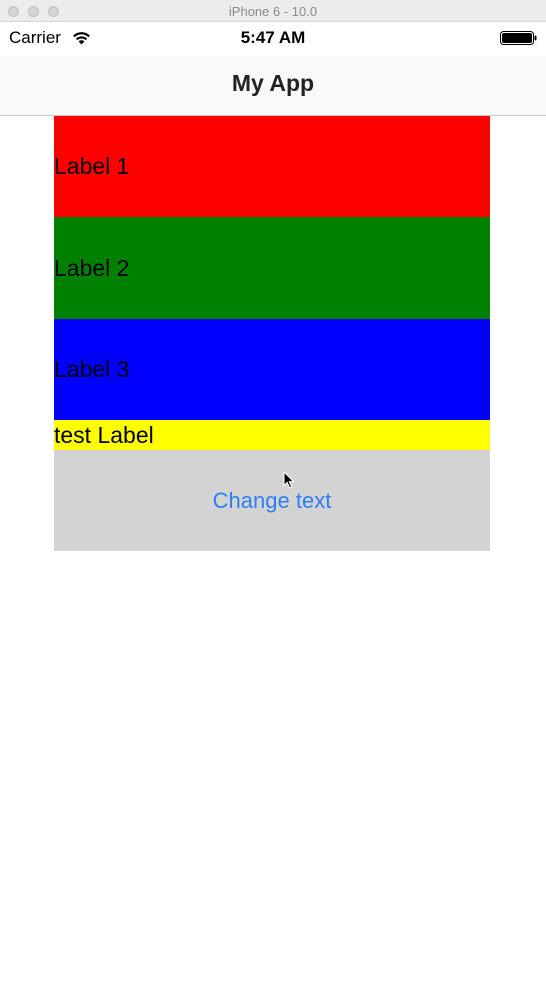 The height and width of the screenshot is (990, 546). I want to click on change-text-button-label: Change text, so click(272, 500).